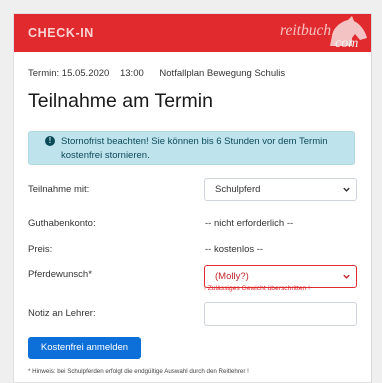 The height and width of the screenshot is (383, 382). I want to click on balance-value: -- nicht erforderlich --, so click(249, 223).